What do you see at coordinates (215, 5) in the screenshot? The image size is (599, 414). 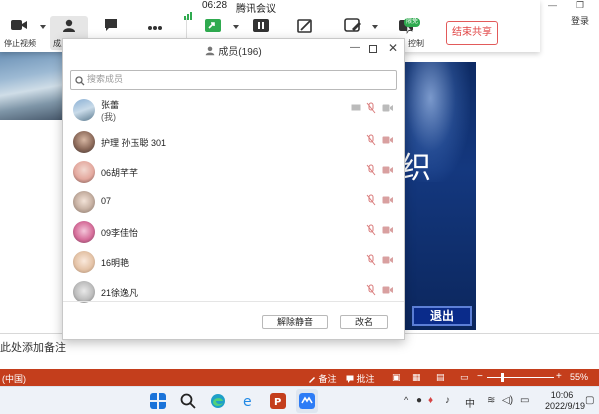 I see `status-time: 06:28` at bounding box center [215, 5].